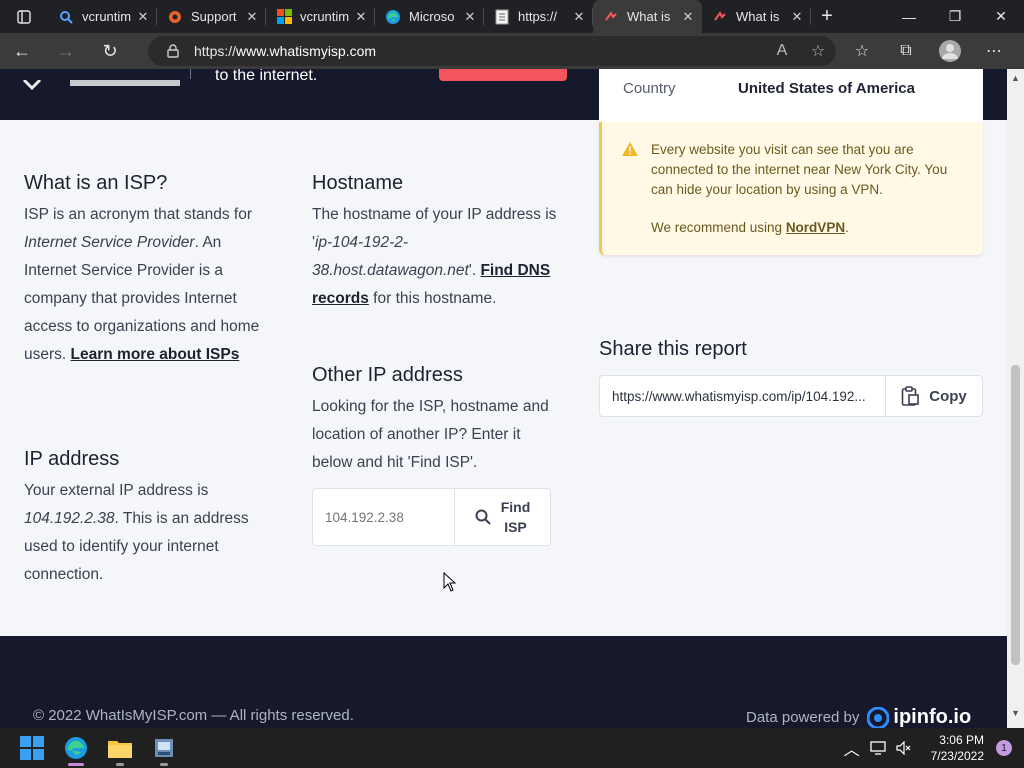  What do you see at coordinates (1004, 748) in the screenshot?
I see `notification-badge: 1` at bounding box center [1004, 748].